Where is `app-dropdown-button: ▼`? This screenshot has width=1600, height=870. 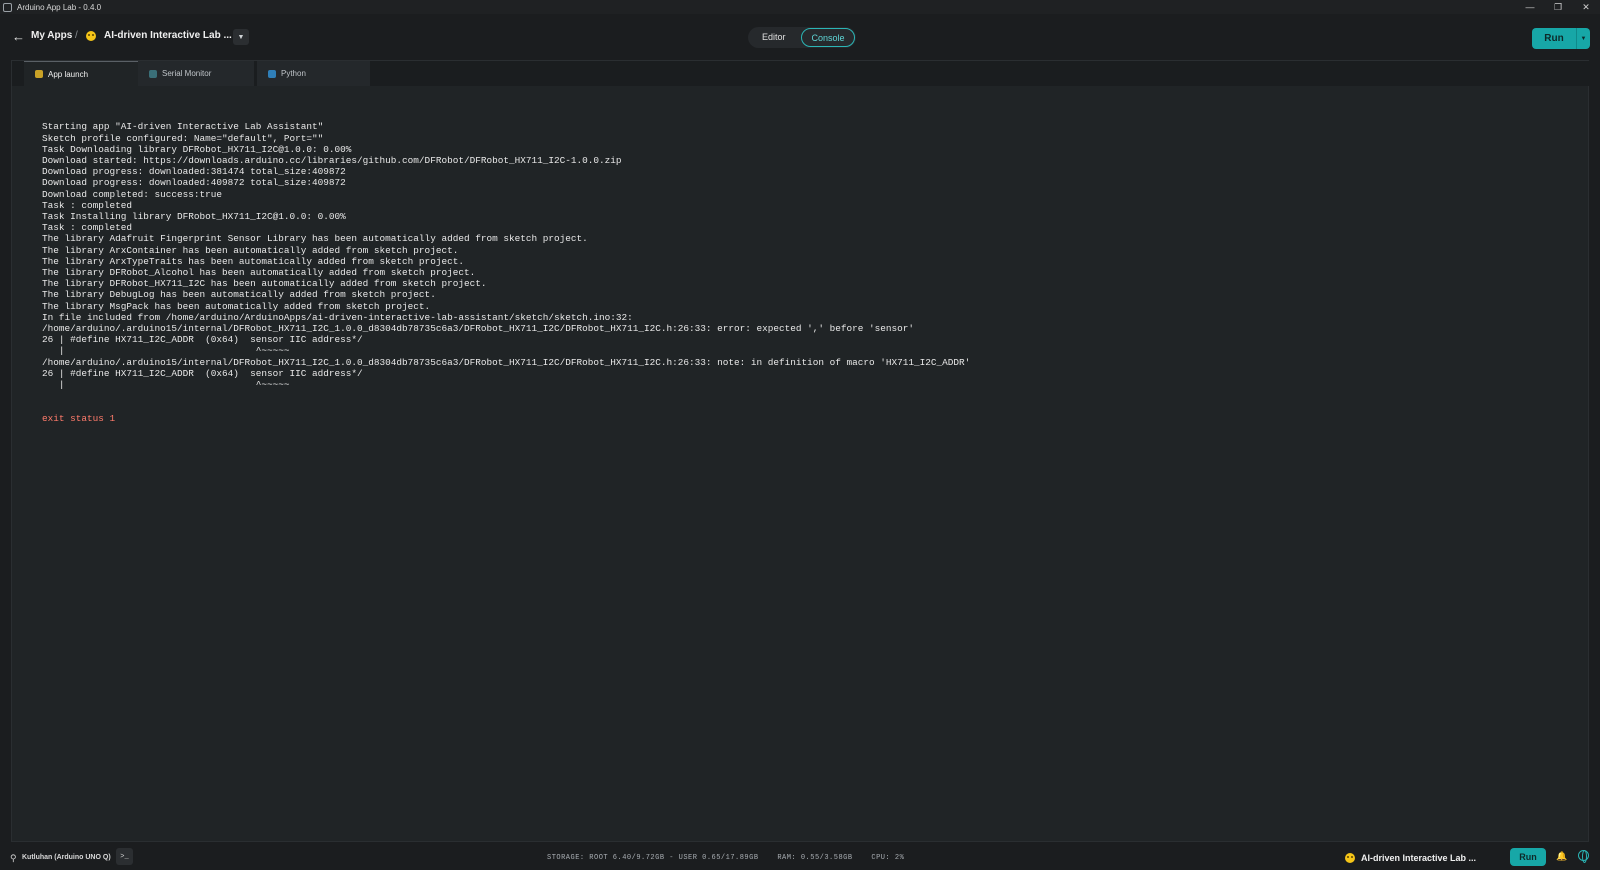 app-dropdown-button: ▼ is located at coordinates (241, 37).